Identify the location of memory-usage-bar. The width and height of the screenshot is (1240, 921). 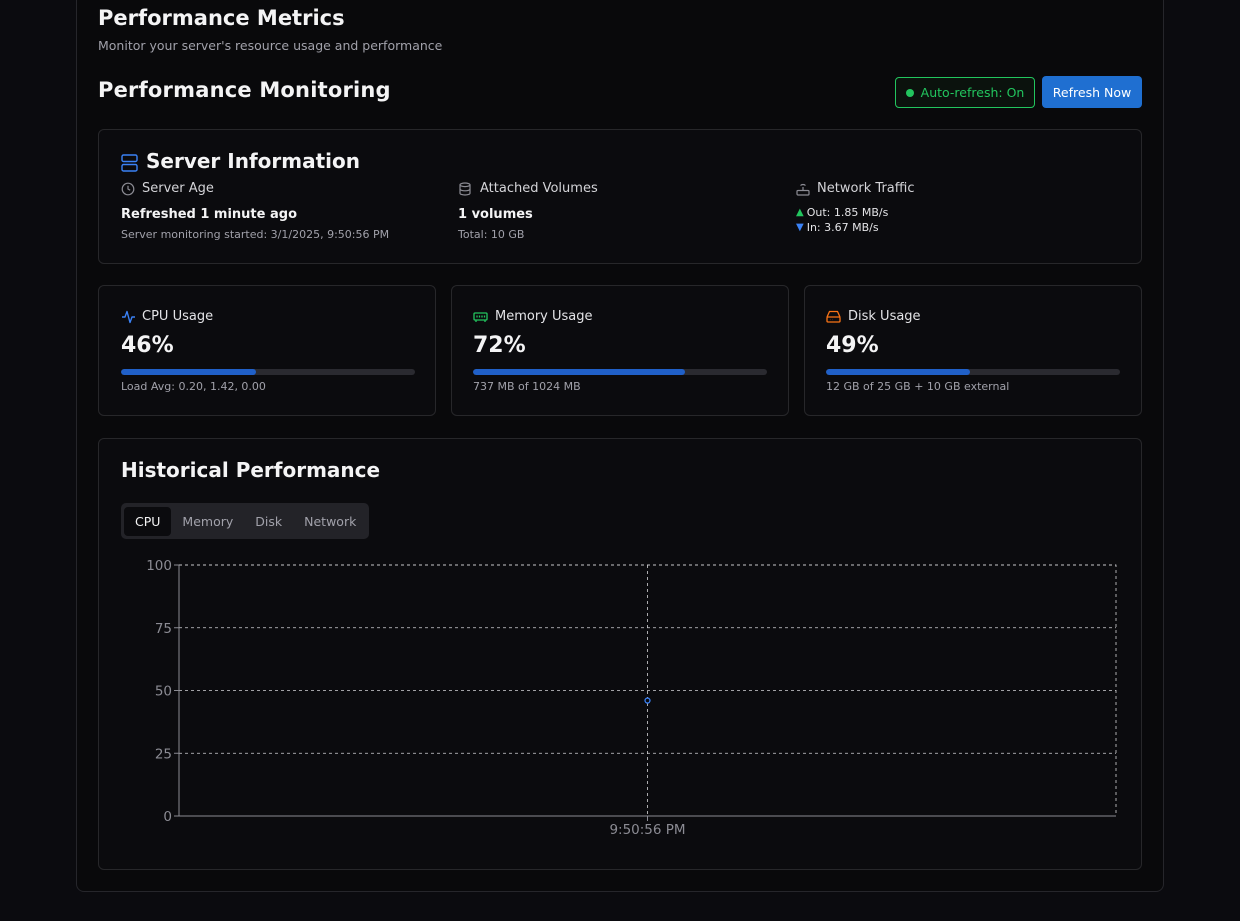
(620, 372).